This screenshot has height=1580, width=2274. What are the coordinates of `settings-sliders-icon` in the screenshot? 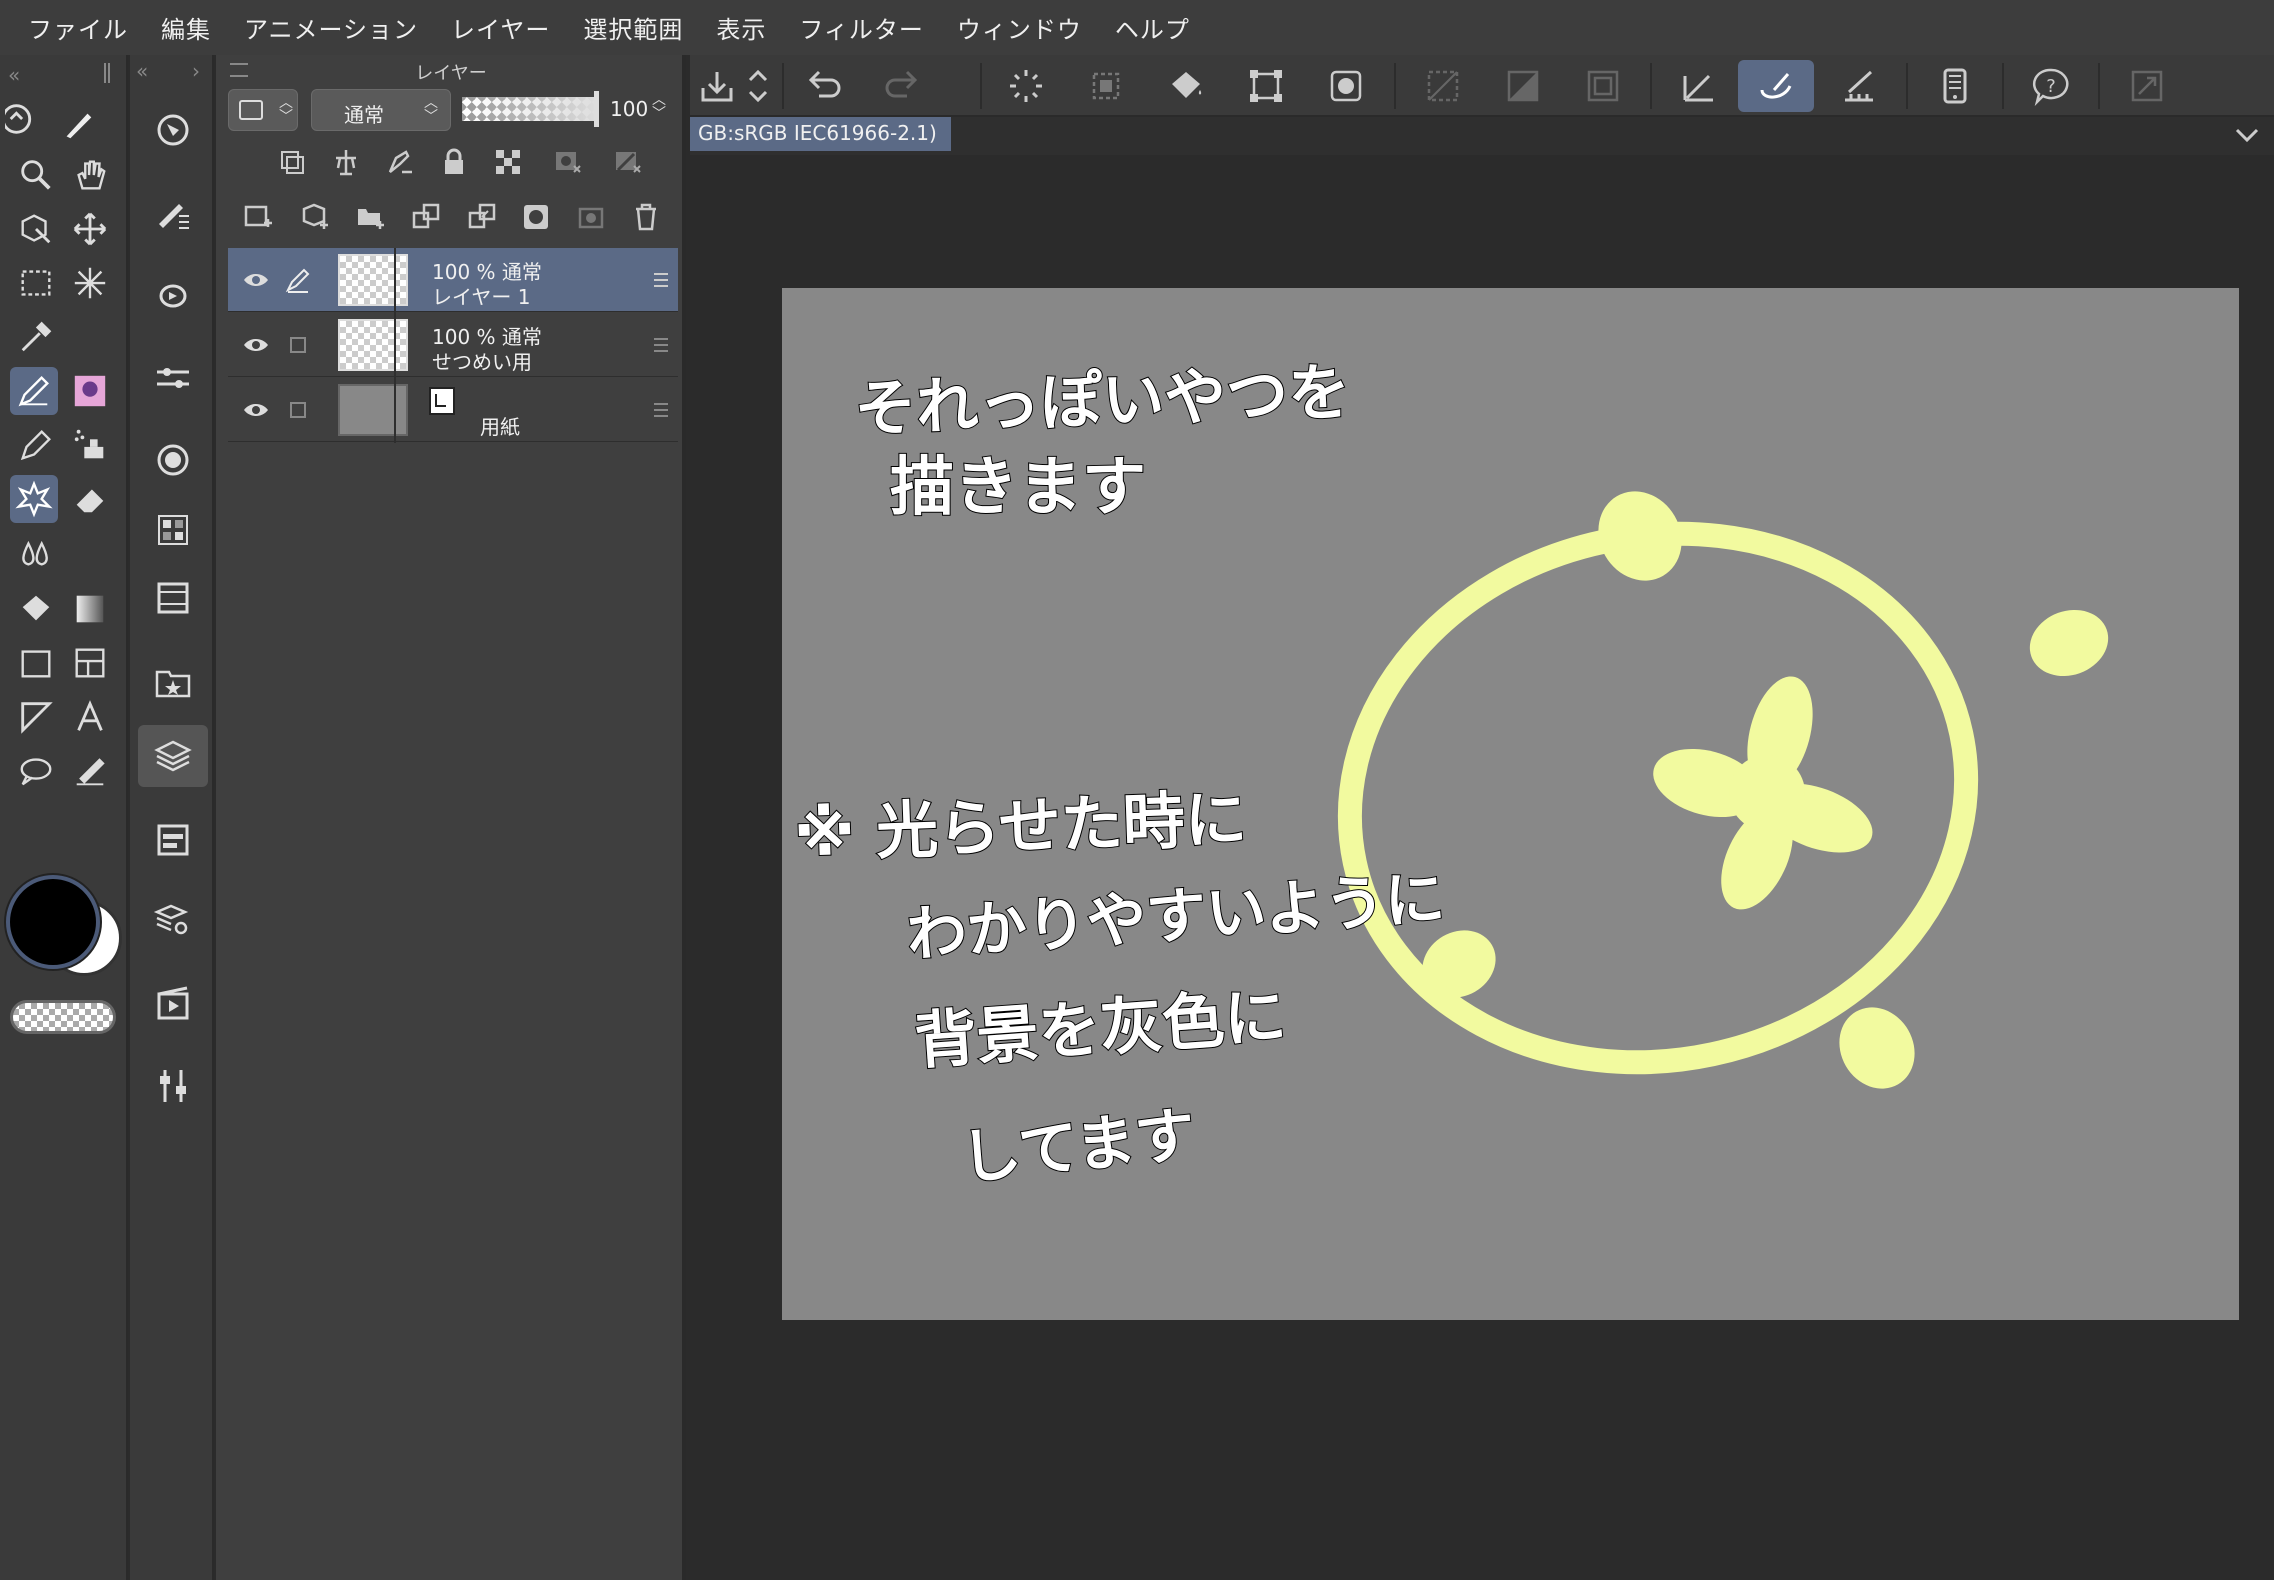 It's located at (173, 1086).